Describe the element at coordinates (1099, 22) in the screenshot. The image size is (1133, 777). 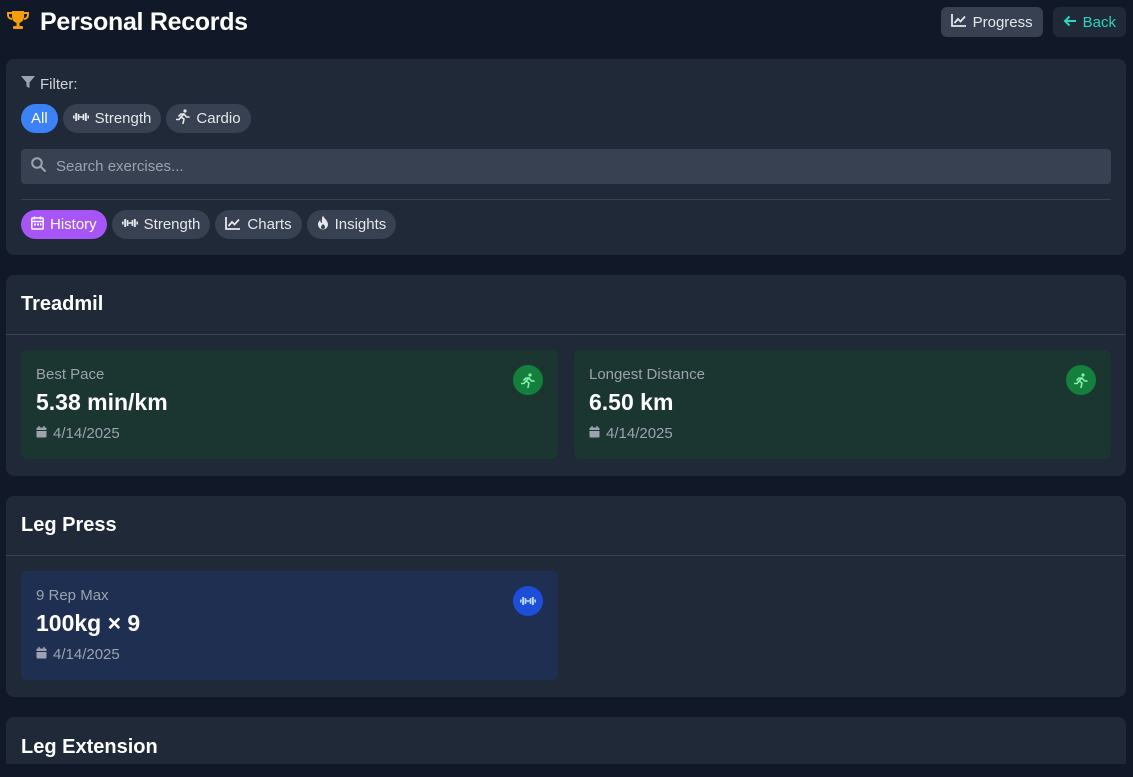
I see `back-button-label: Back` at that location.